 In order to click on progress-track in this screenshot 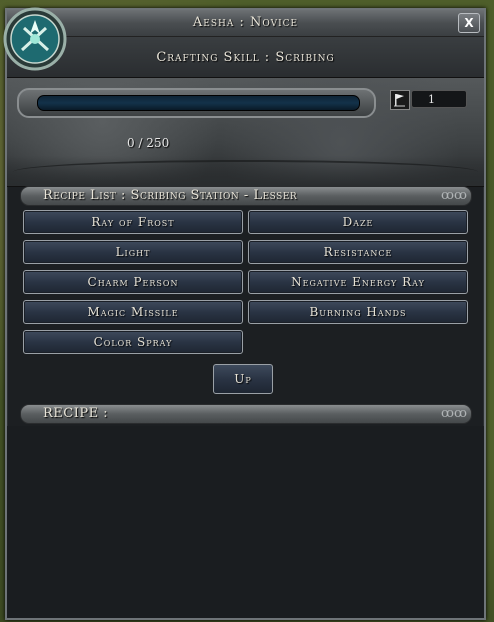, I will do `click(198, 103)`.